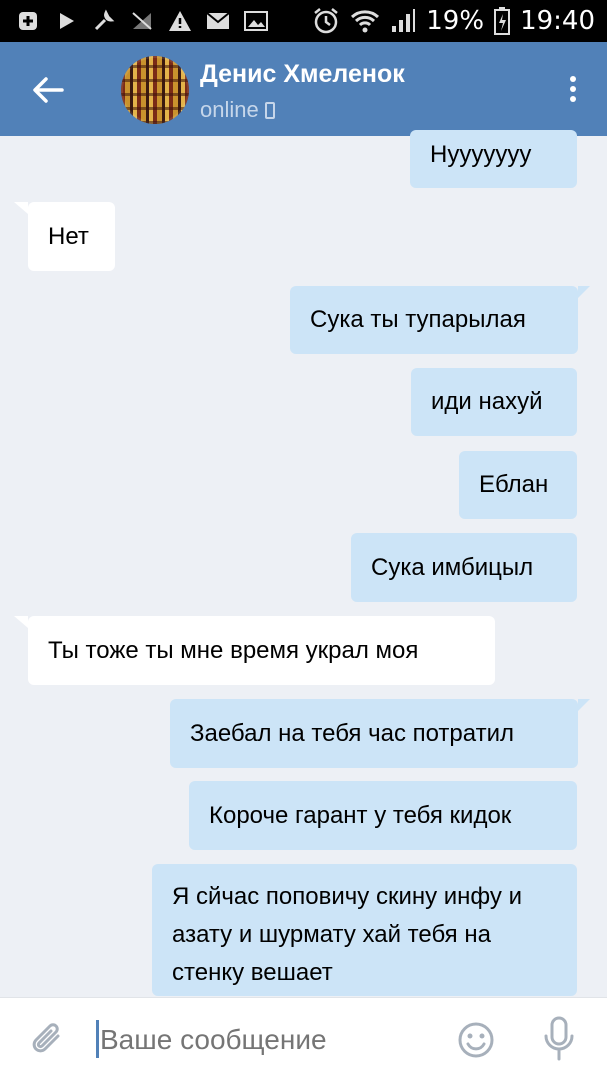  I want to click on message-outgoing: Короче гарант у тебя кидок, so click(383, 815).